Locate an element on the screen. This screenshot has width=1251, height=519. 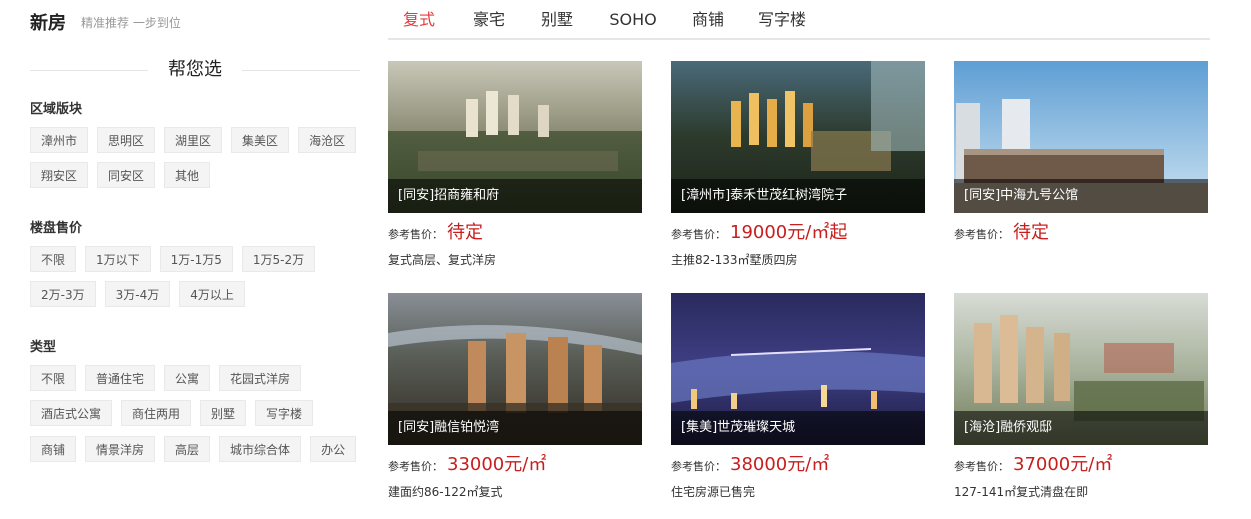
filter-tag: 别墅 is located at coordinates (223, 413).